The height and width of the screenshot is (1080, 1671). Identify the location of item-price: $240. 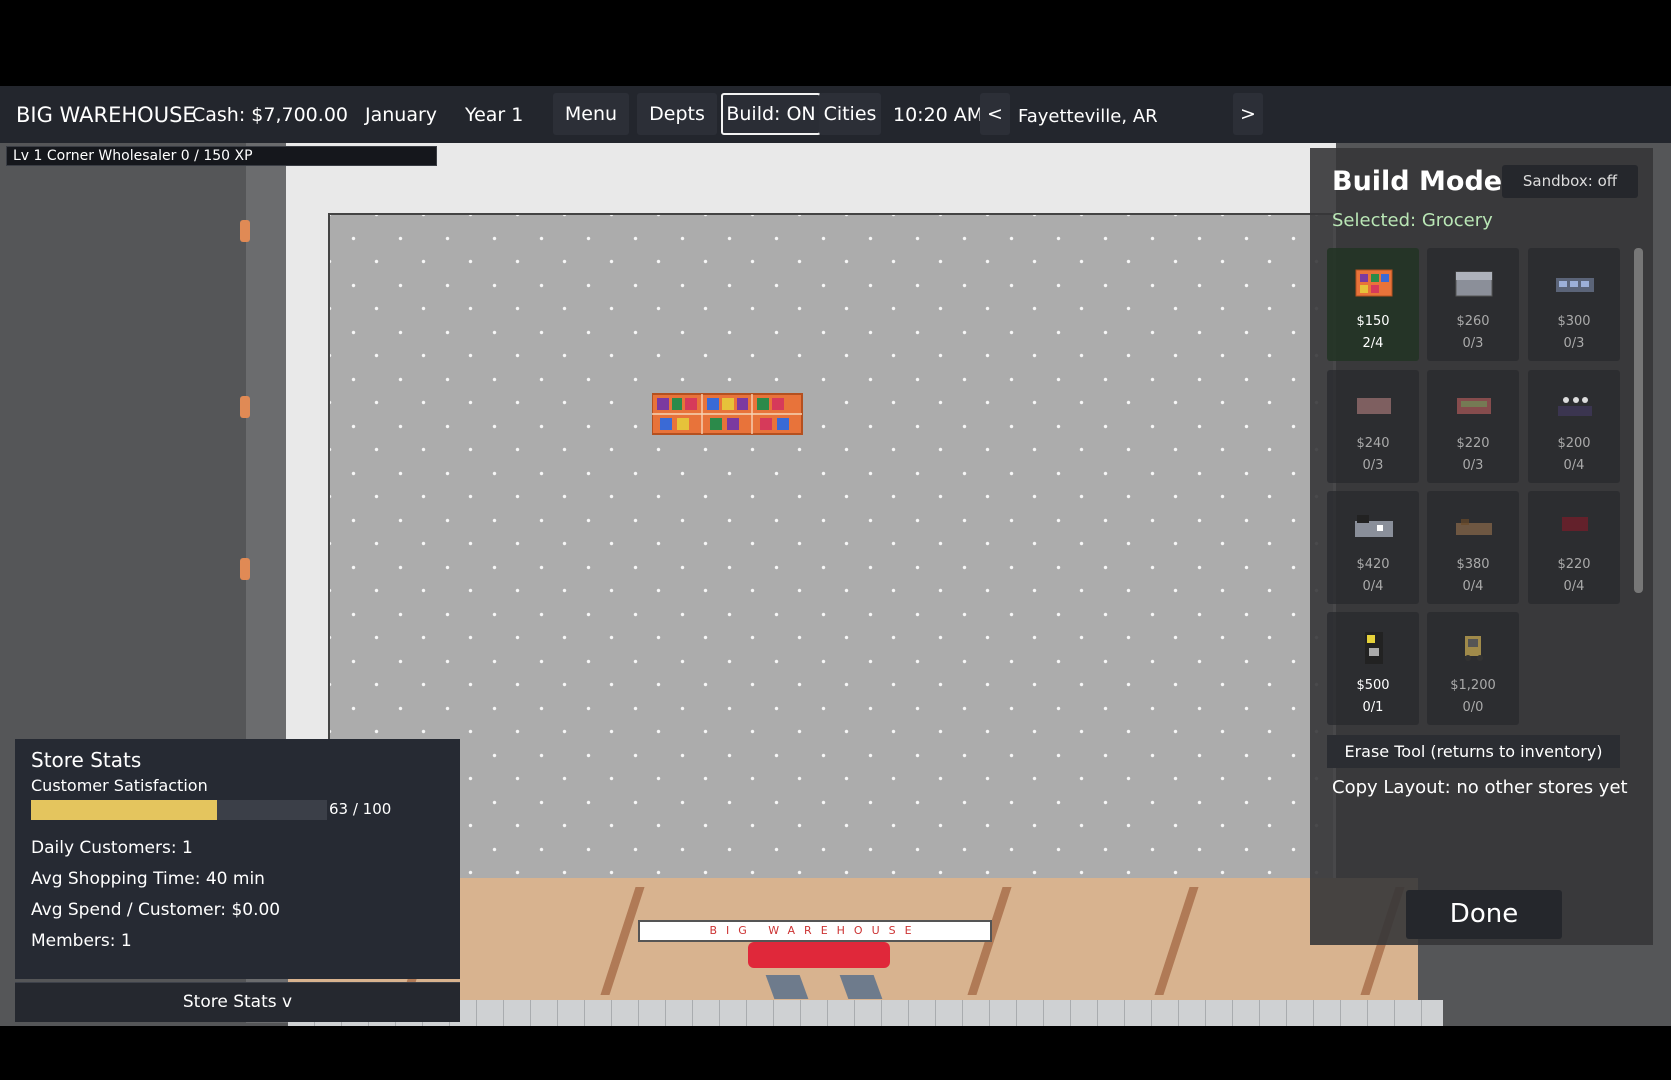
(1373, 443).